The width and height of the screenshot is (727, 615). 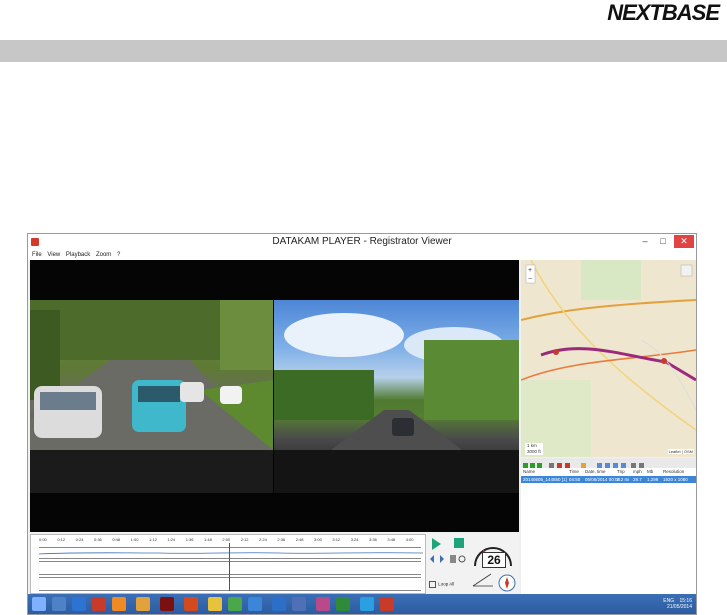 I want to click on map-scale: 1 km 3000 ft, so click(x=534, y=449).